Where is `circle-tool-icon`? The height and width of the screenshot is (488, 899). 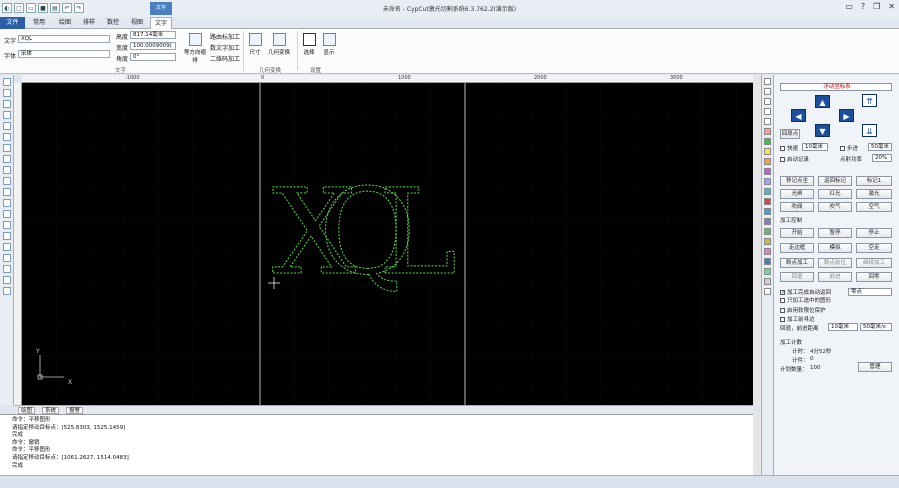 circle-tool-icon is located at coordinates (7, 170).